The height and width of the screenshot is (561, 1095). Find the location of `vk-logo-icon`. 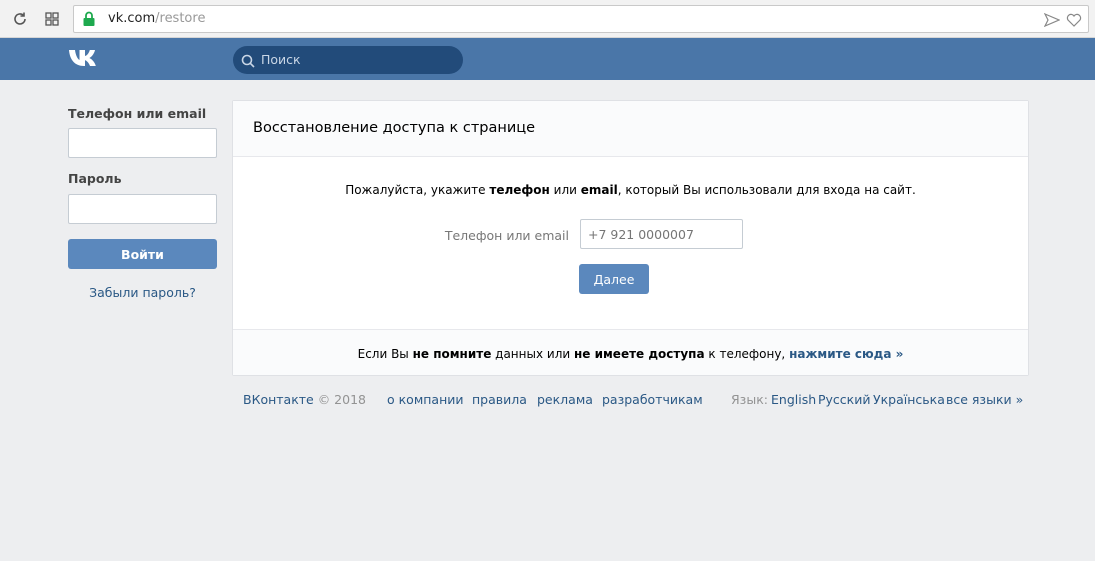

vk-logo-icon is located at coordinates (85, 61).